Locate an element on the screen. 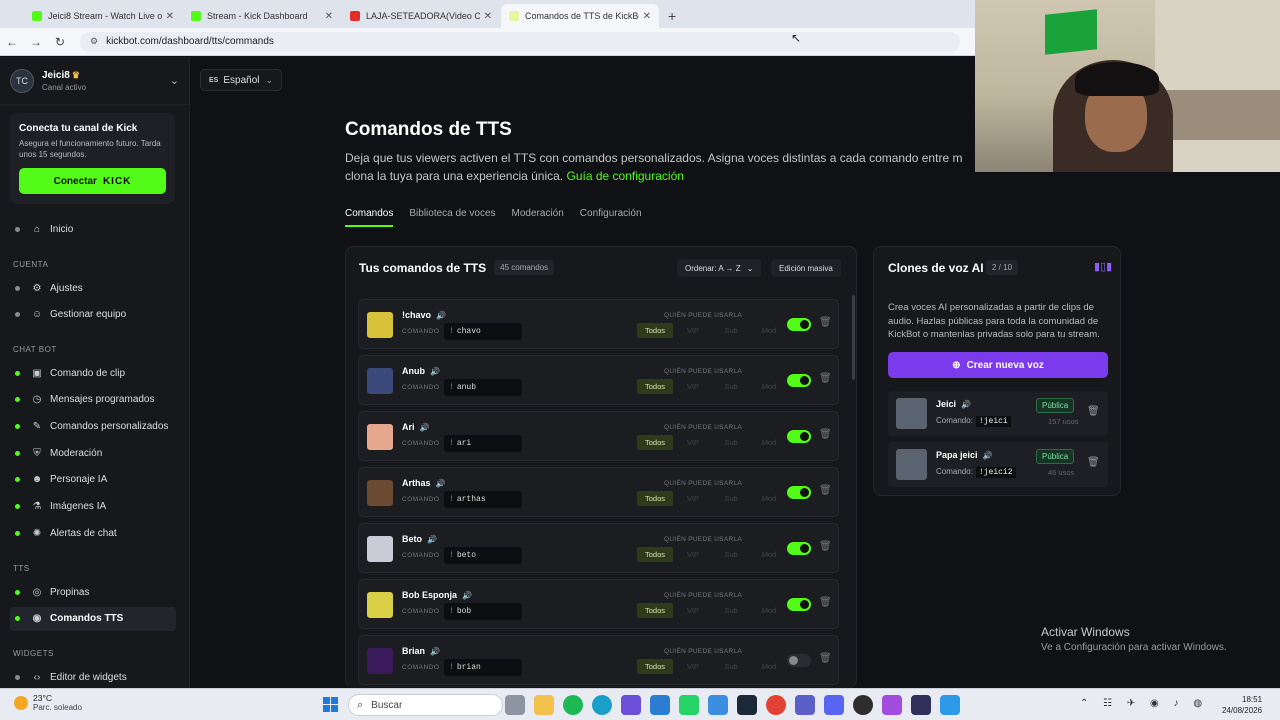 The height and width of the screenshot is (720, 1280). create-voice-button: ⊕ Crear nueva voz is located at coordinates (998, 365).